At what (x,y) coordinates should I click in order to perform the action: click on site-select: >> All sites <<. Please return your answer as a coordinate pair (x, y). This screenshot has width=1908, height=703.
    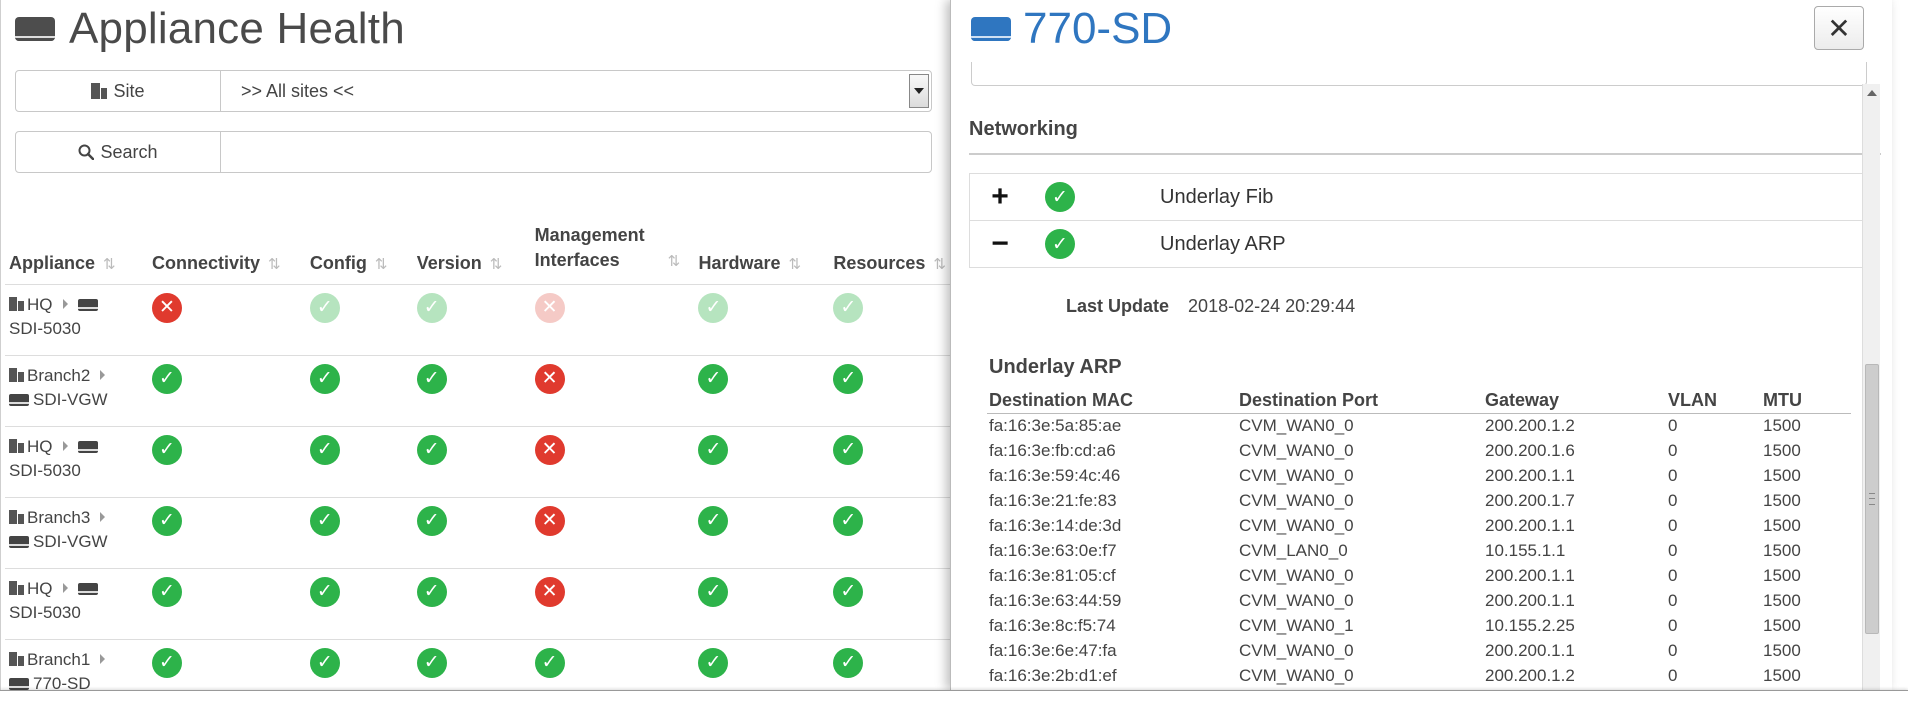
    Looking at the image, I should click on (576, 91).